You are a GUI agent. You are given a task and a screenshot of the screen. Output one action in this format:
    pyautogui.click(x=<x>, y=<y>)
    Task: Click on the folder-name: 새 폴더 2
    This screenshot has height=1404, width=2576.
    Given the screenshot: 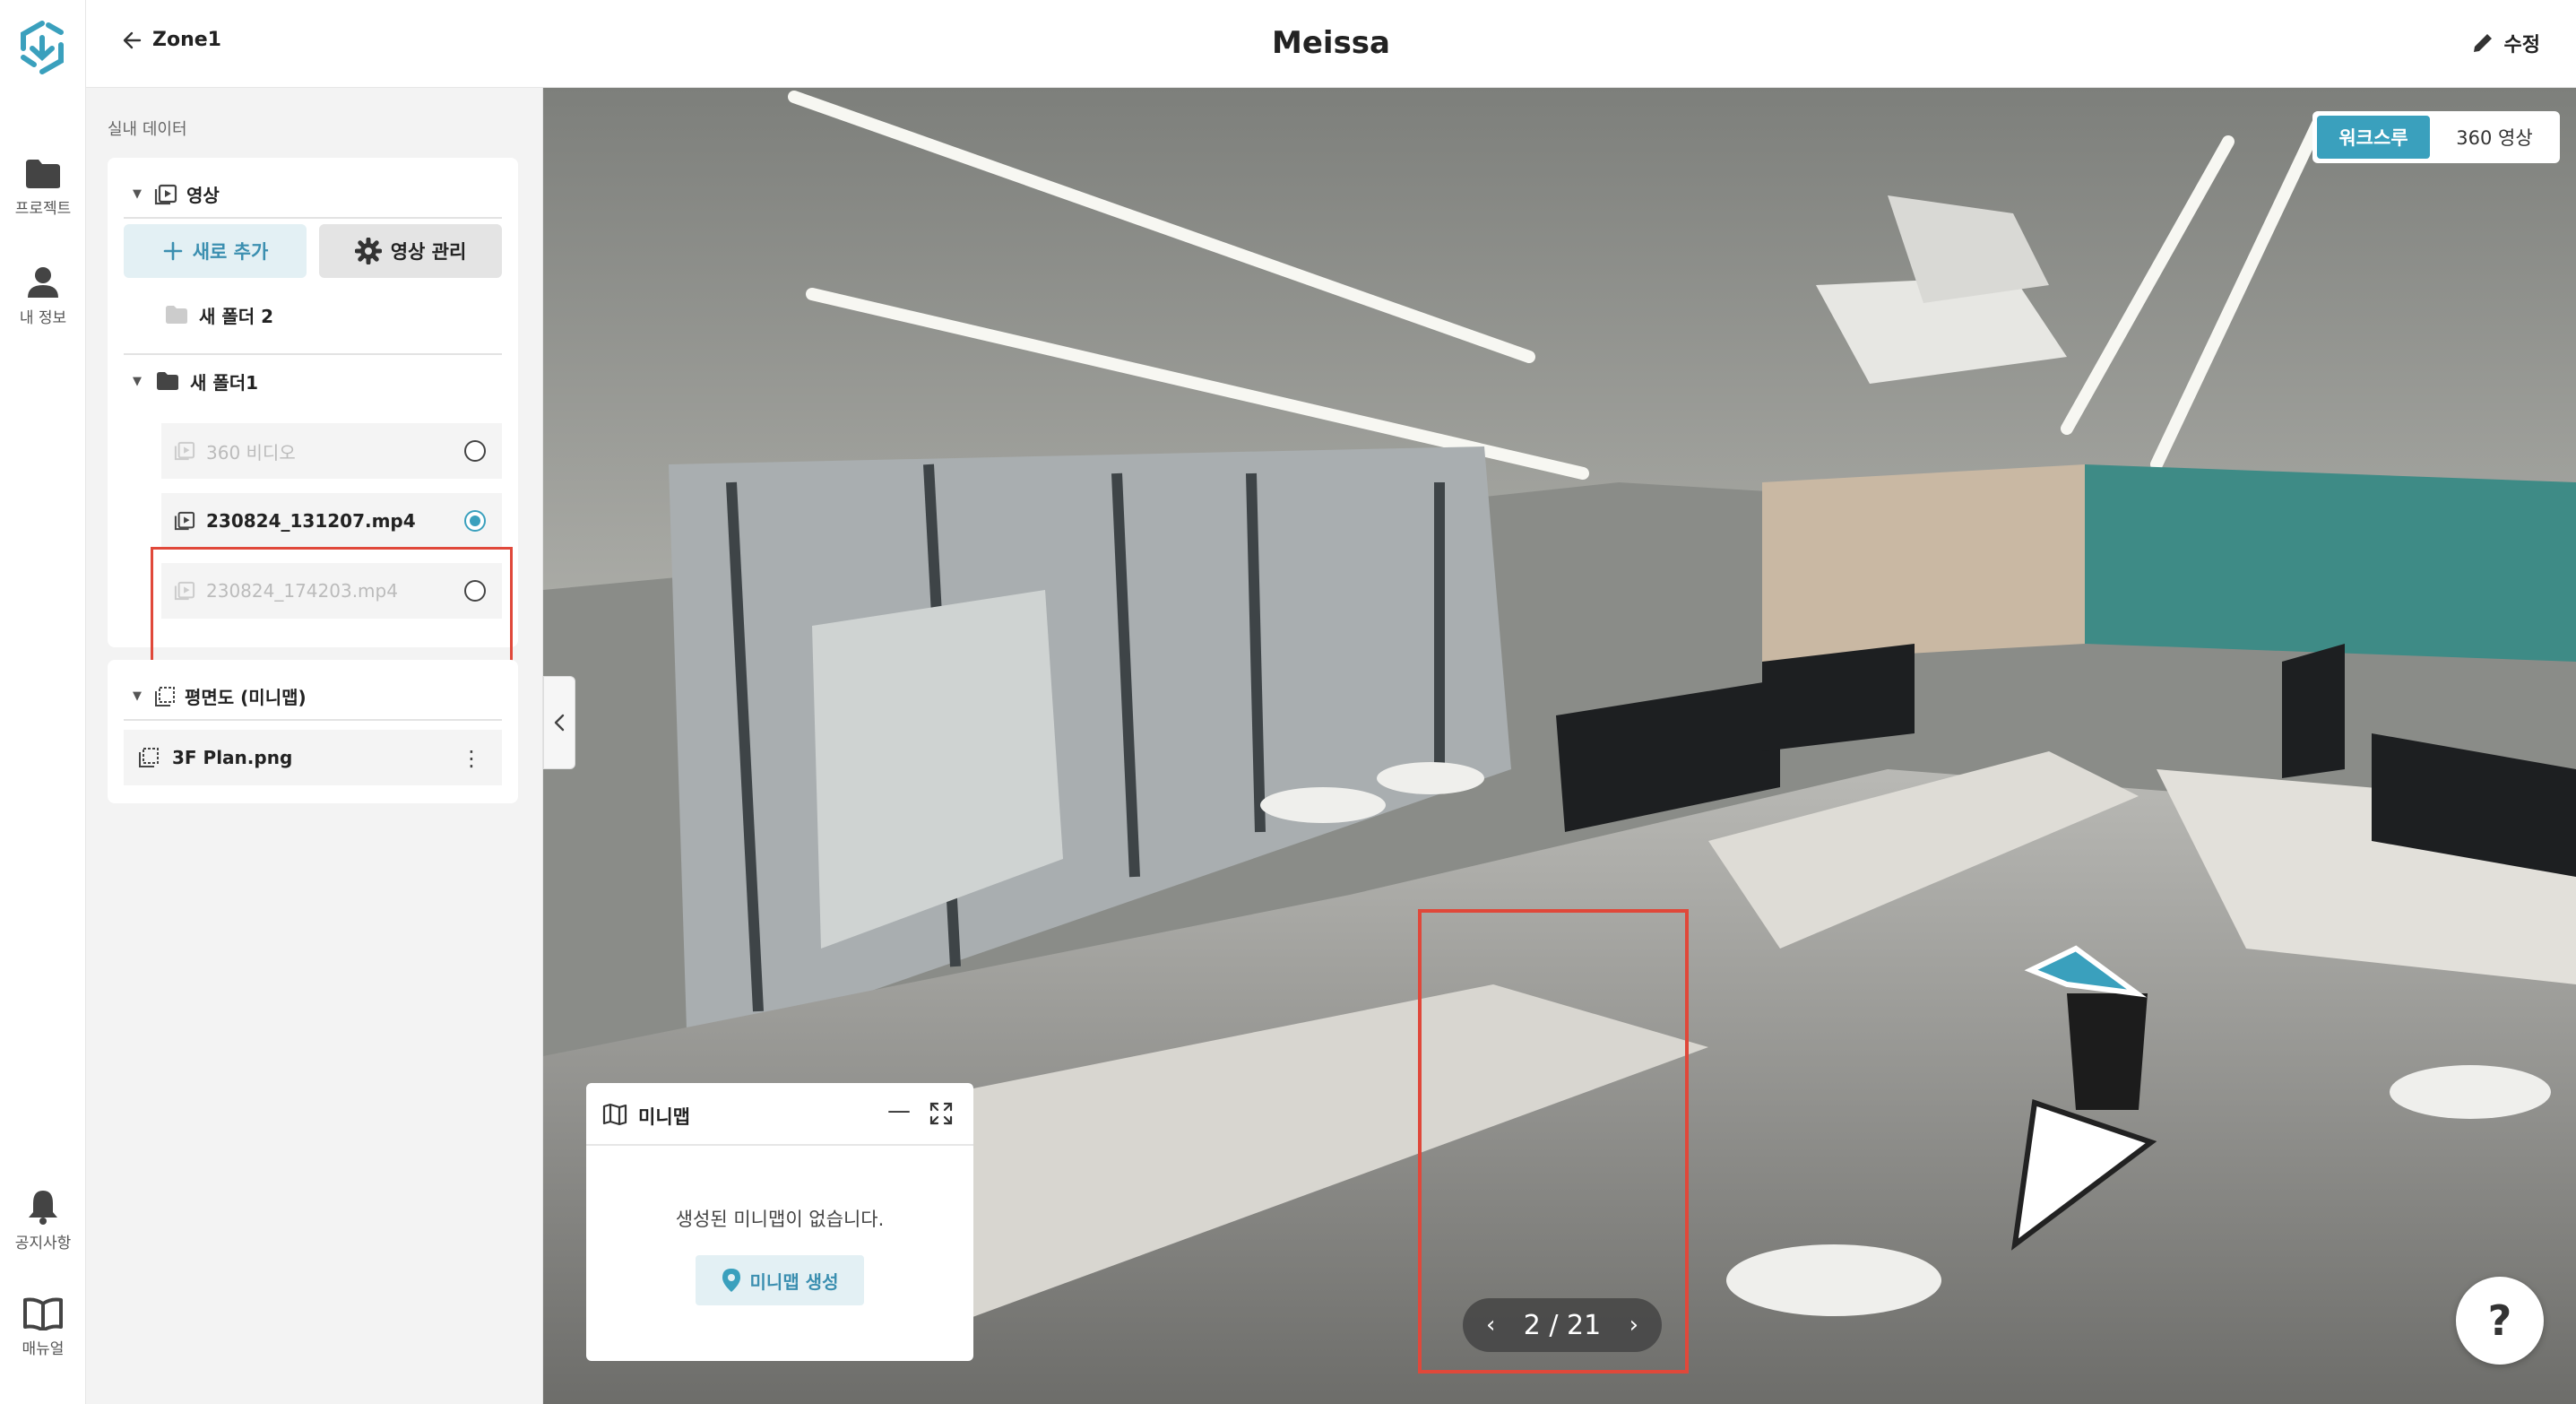 What is the action you would take?
    pyautogui.click(x=236, y=316)
    